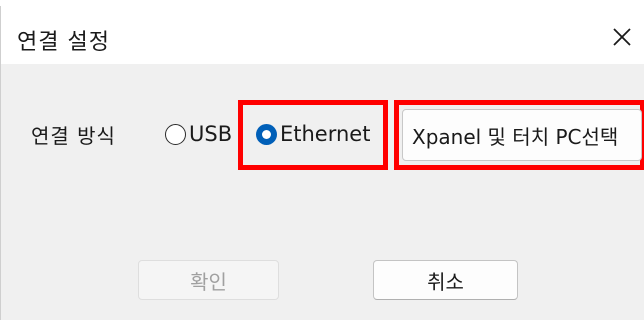 The image size is (644, 320). I want to click on ok-button: 확인, so click(208, 280).